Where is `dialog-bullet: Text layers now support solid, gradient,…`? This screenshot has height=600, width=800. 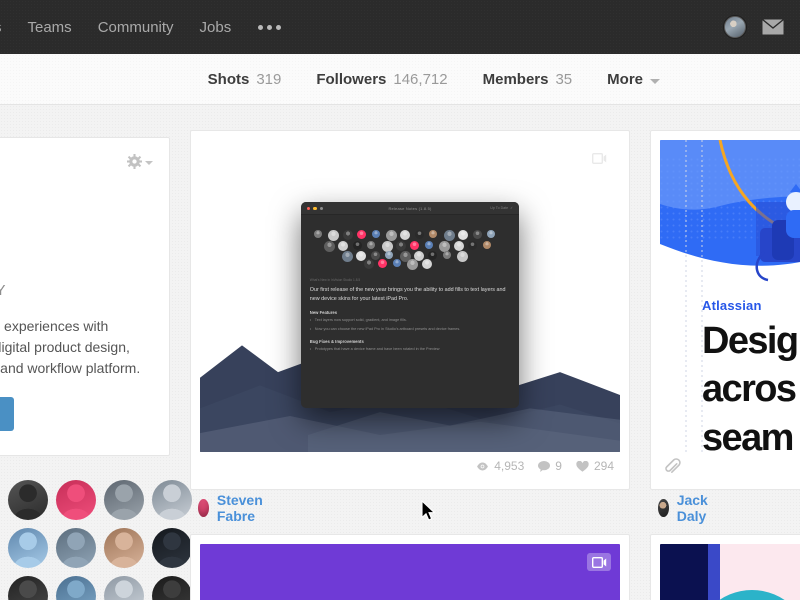
dialog-bullet: Text layers now support solid, gradient,… is located at coordinates (410, 321).